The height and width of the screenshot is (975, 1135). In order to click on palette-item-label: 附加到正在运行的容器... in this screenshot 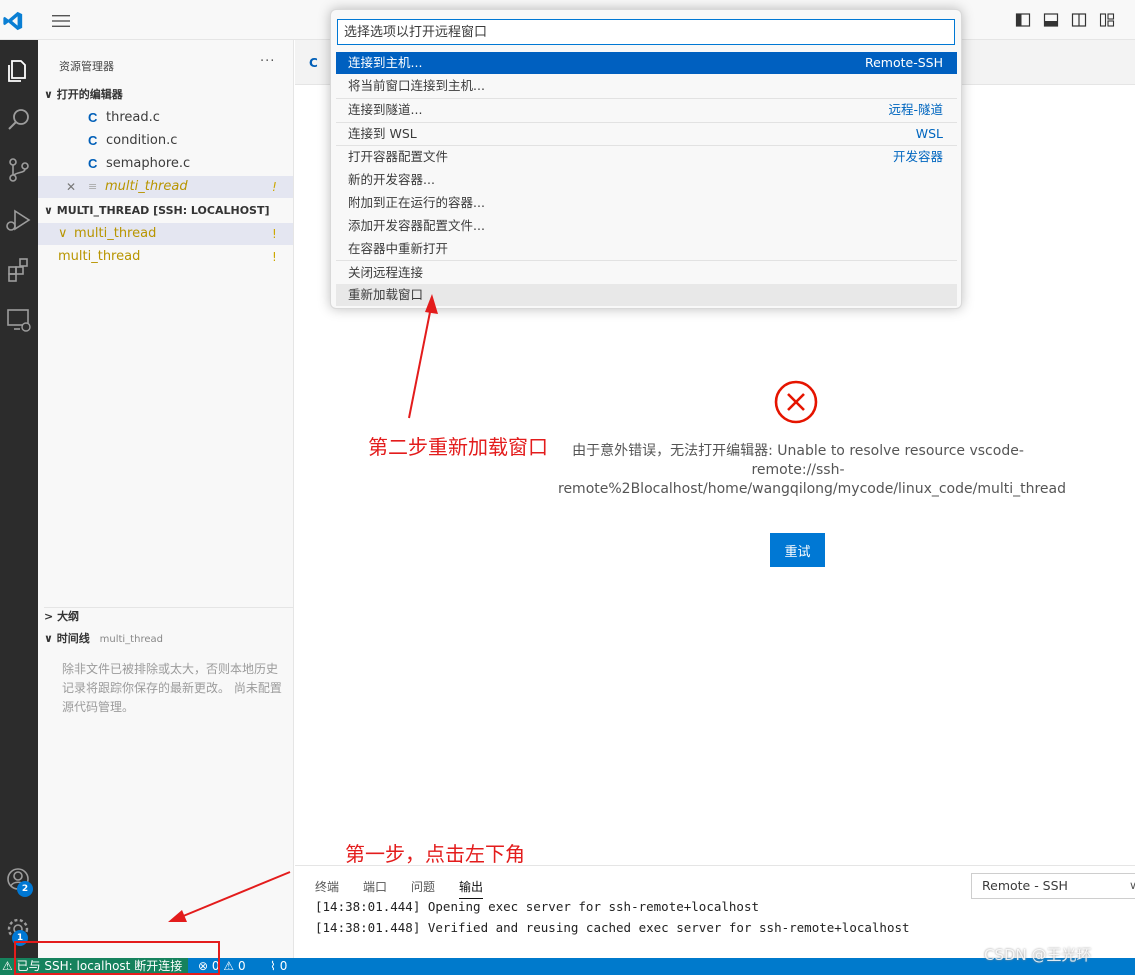, I will do `click(416, 202)`.